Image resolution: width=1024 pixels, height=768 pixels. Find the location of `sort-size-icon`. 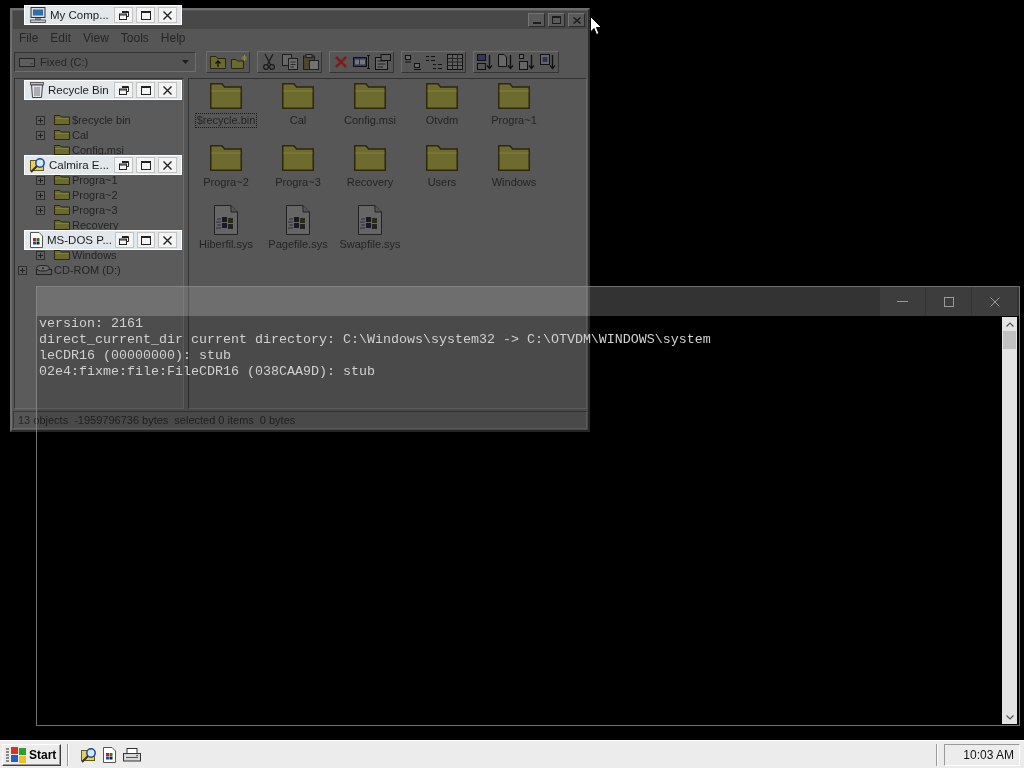

sort-size-icon is located at coordinates (526, 62).